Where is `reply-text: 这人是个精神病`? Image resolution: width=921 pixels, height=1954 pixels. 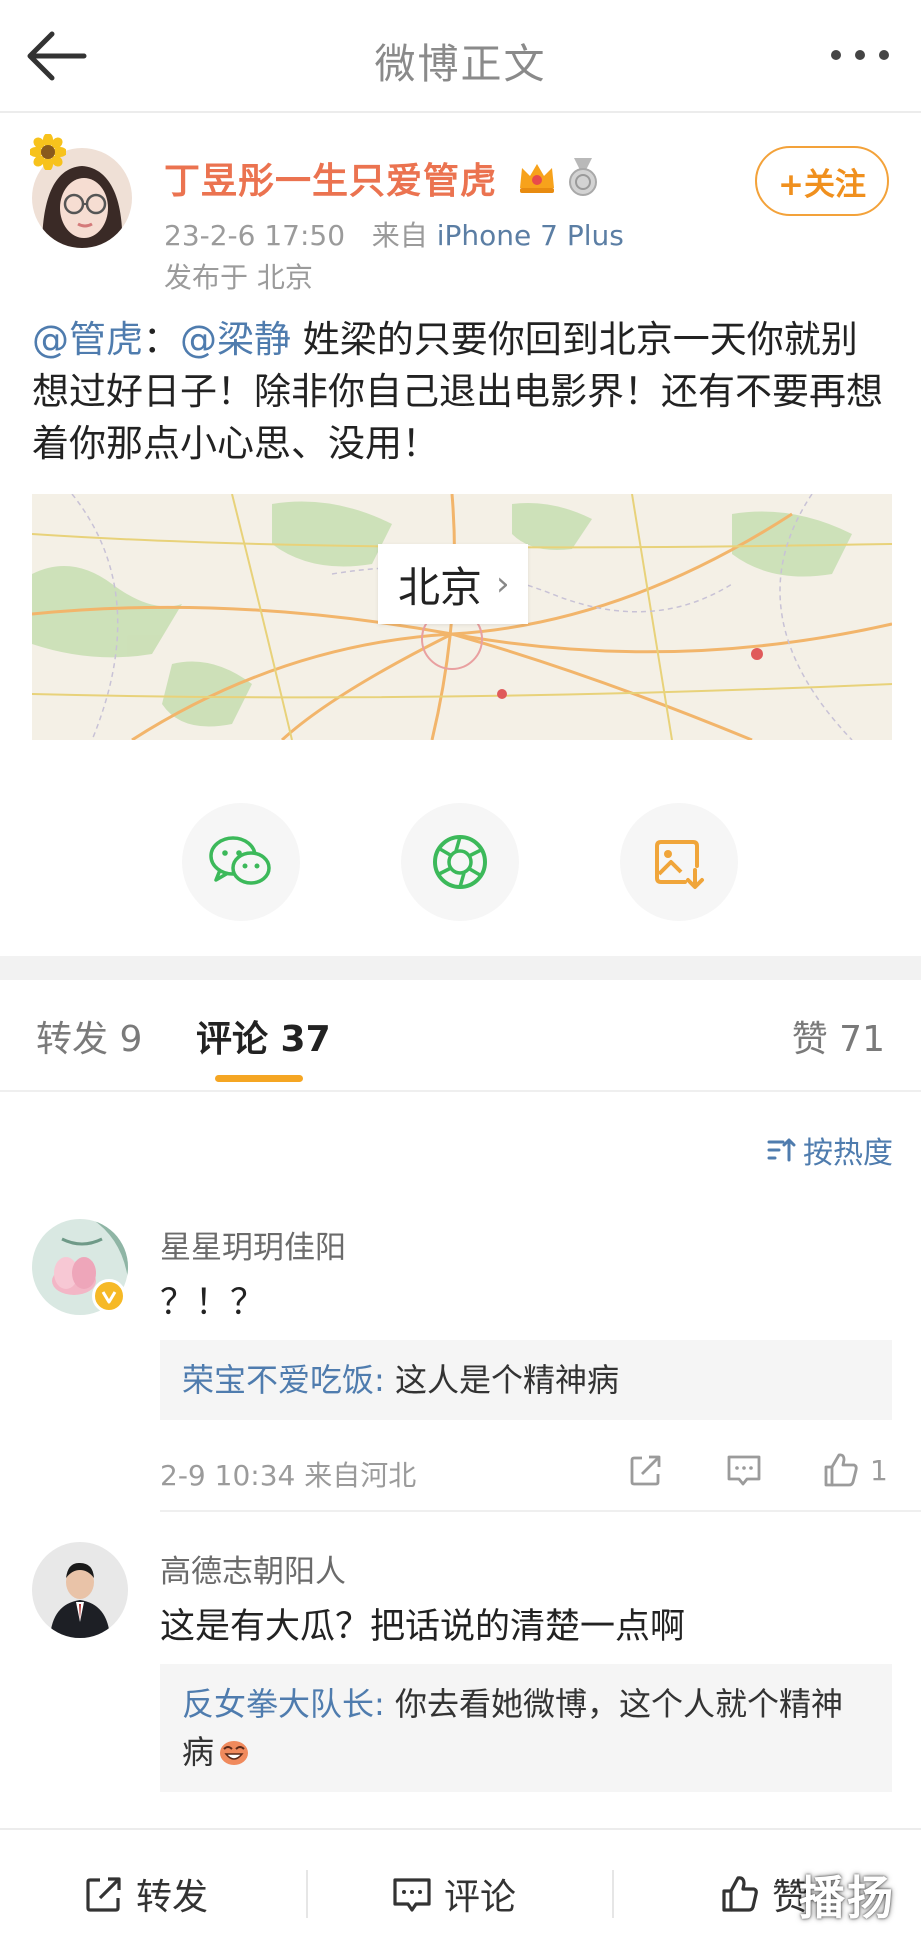 reply-text: 这人是个精神病 is located at coordinates (501, 1380).